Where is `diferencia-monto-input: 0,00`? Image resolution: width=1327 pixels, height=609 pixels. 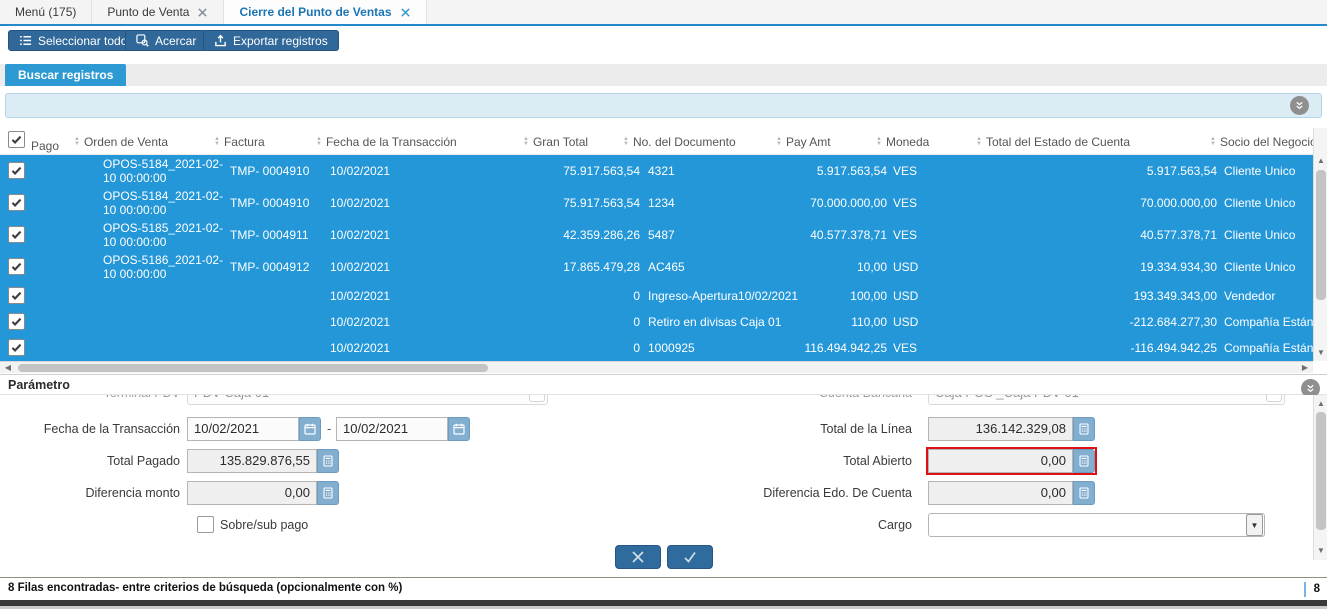
diferencia-monto-input: 0,00 is located at coordinates (252, 493).